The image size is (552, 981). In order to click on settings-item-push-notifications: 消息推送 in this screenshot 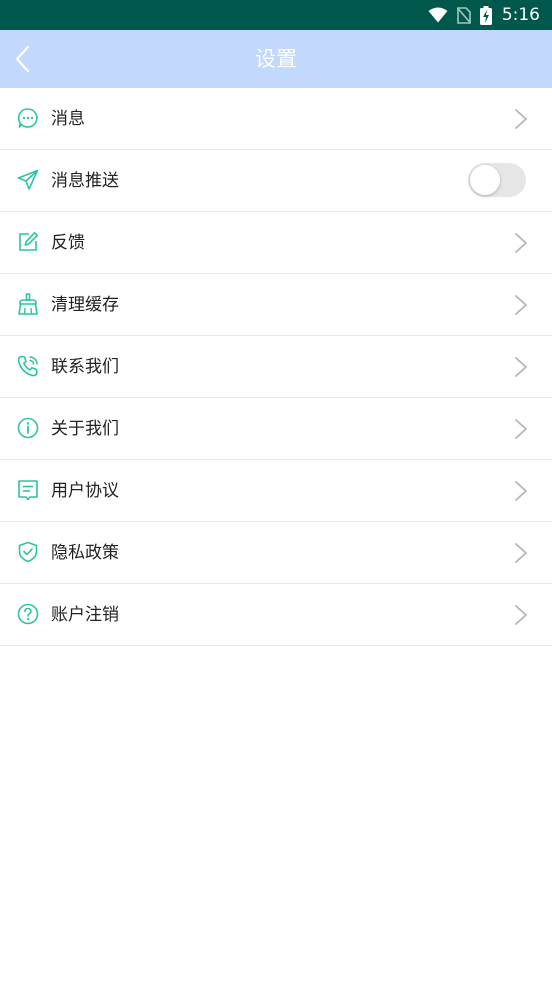, I will do `click(276, 181)`.